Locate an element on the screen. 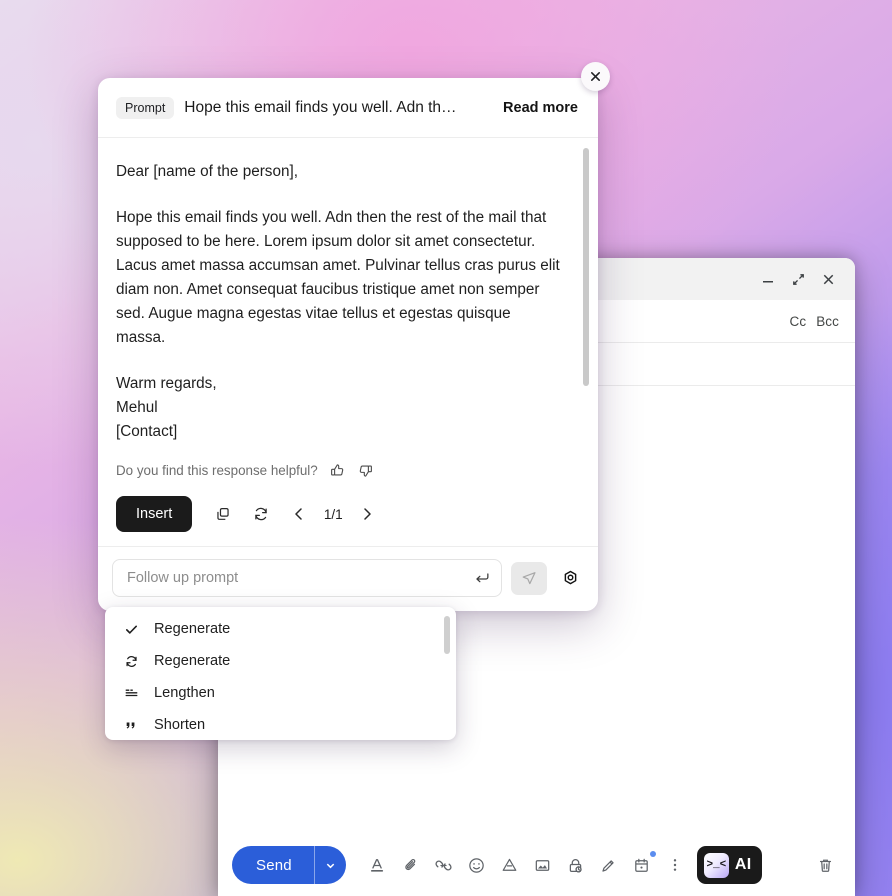 This screenshot has height=896, width=892. insert-link-icon is located at coordinates (444, 865).